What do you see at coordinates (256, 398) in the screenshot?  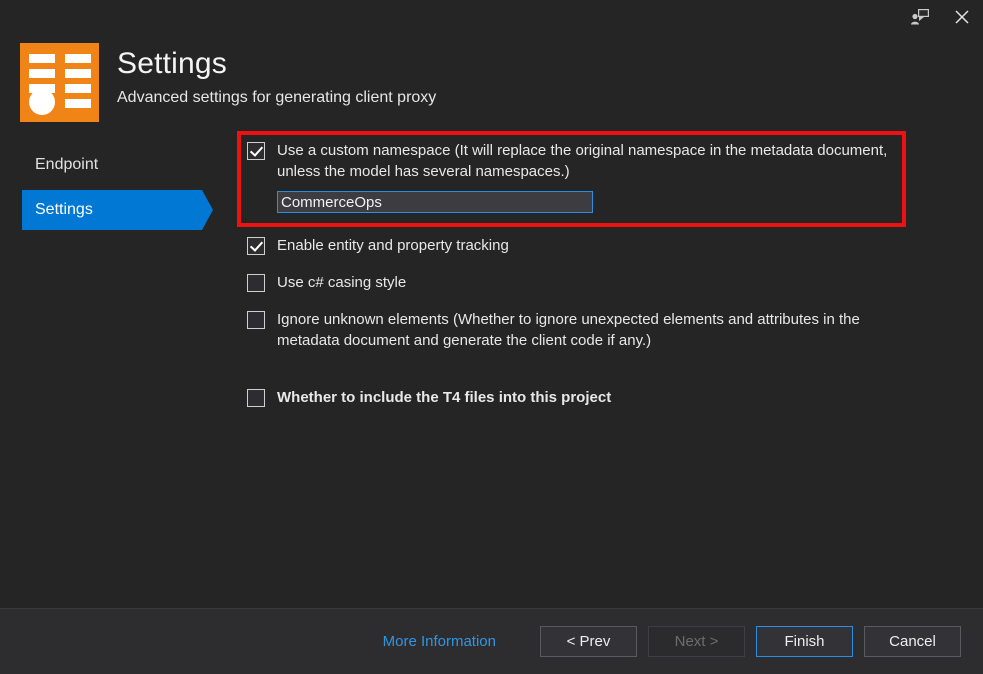 I see `checkbox-include-t4-files` at bounding box center [256, 398].